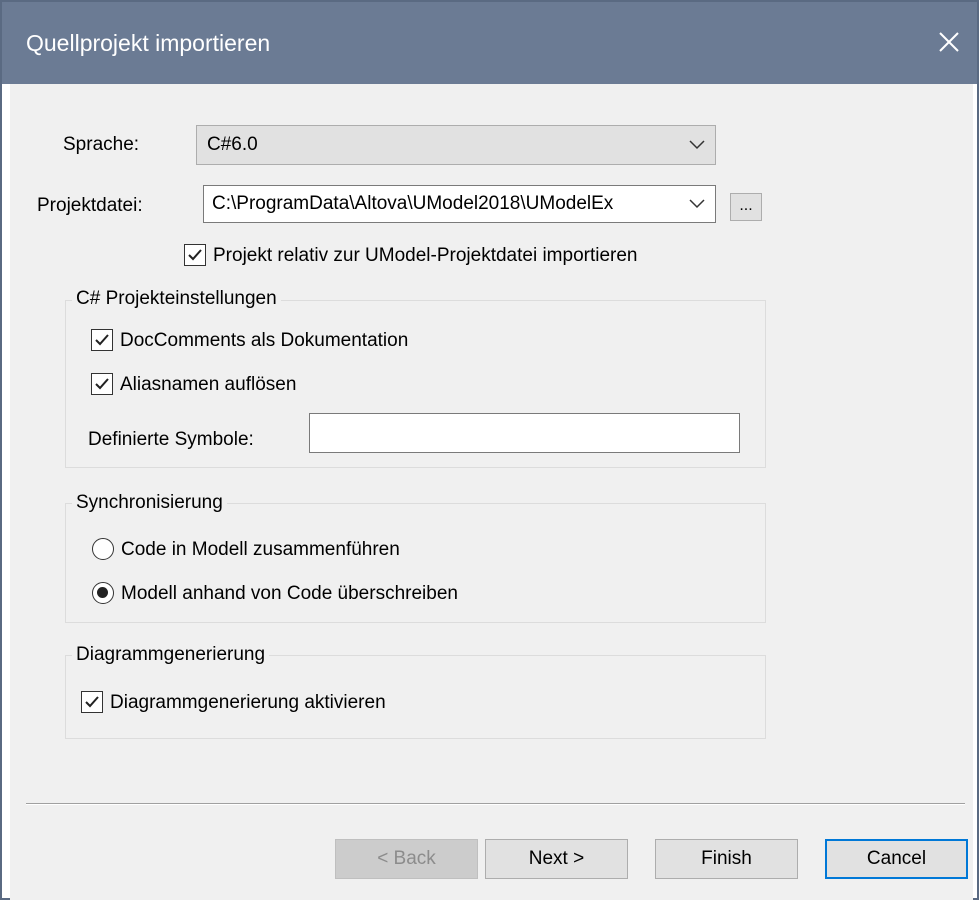 This screenshot has width=979, height=900. I want to click on dialog-title: Quellprojekt importieren, so click(148, 43).